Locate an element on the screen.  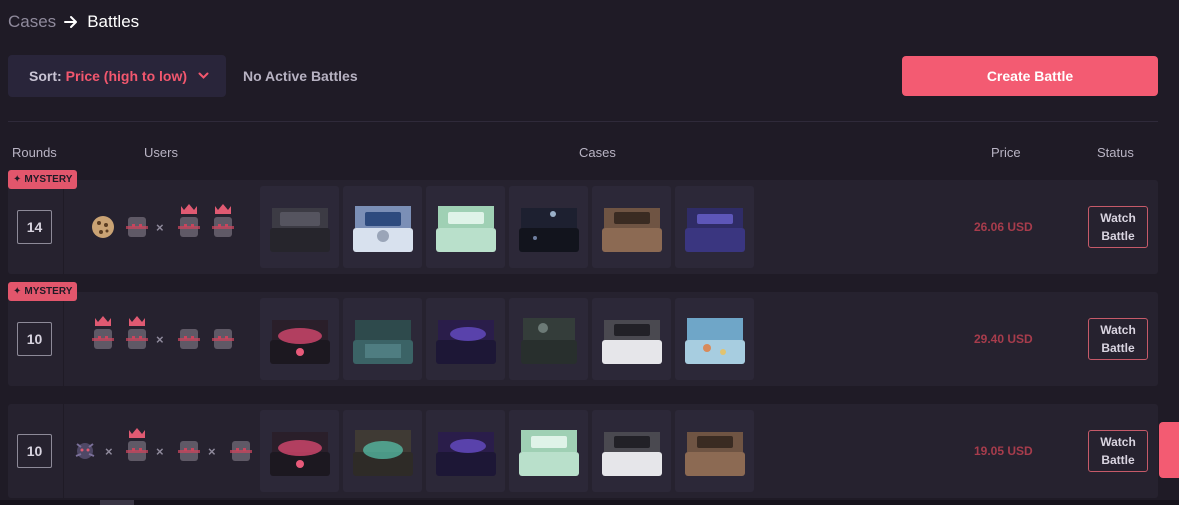
divider is located at coordinates (583, 121).